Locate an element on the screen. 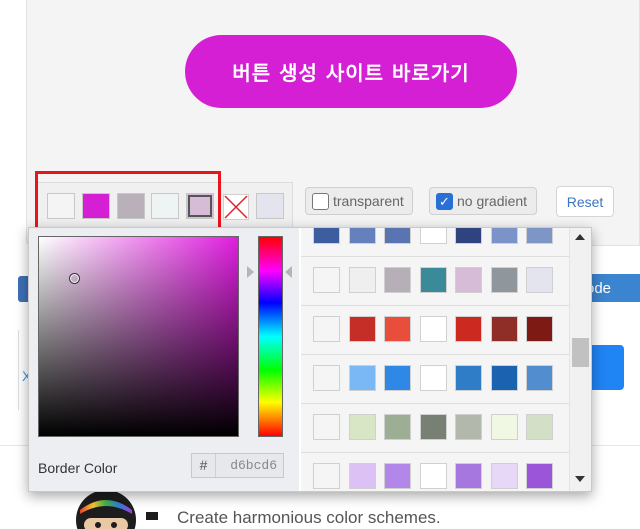 The width and height of the screenshot is (640, 529). no-gradient-checkbox: ✓ is located at coordinates (444, 201).